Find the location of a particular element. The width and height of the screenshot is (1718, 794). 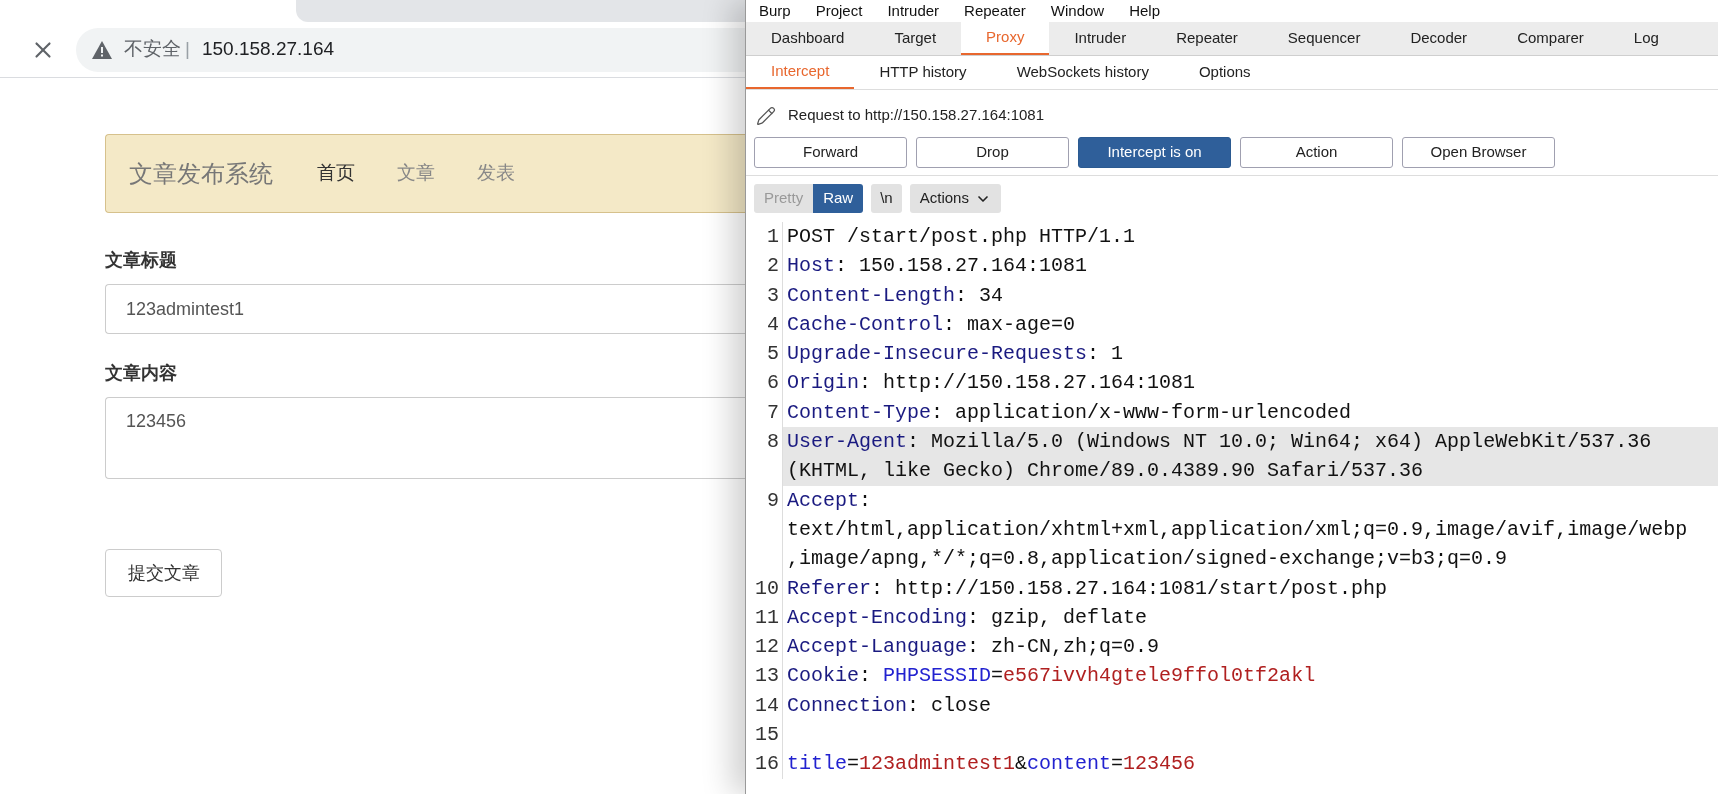

main-tab: Target is located at coordinates (915, 38).